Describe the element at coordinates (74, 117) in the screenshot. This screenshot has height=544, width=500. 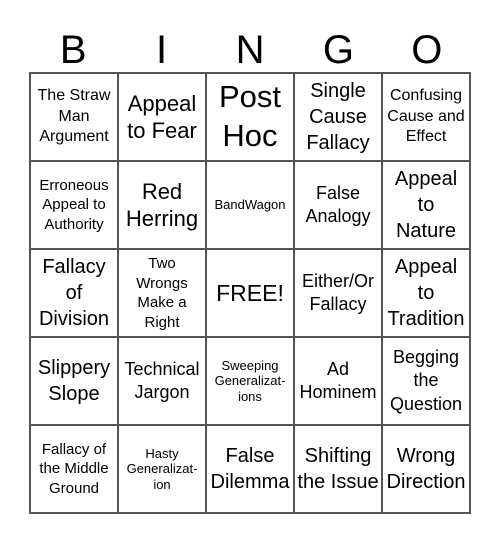
I see `bingo-cell: The Straw Man Argument` at that location.